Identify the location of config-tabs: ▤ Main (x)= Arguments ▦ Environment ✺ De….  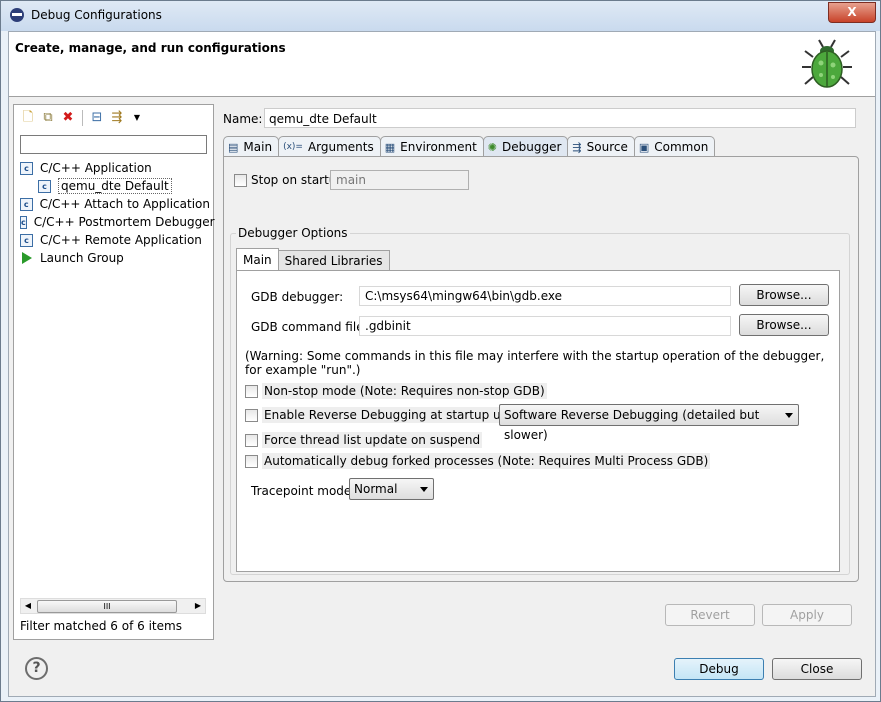
(469, 146).